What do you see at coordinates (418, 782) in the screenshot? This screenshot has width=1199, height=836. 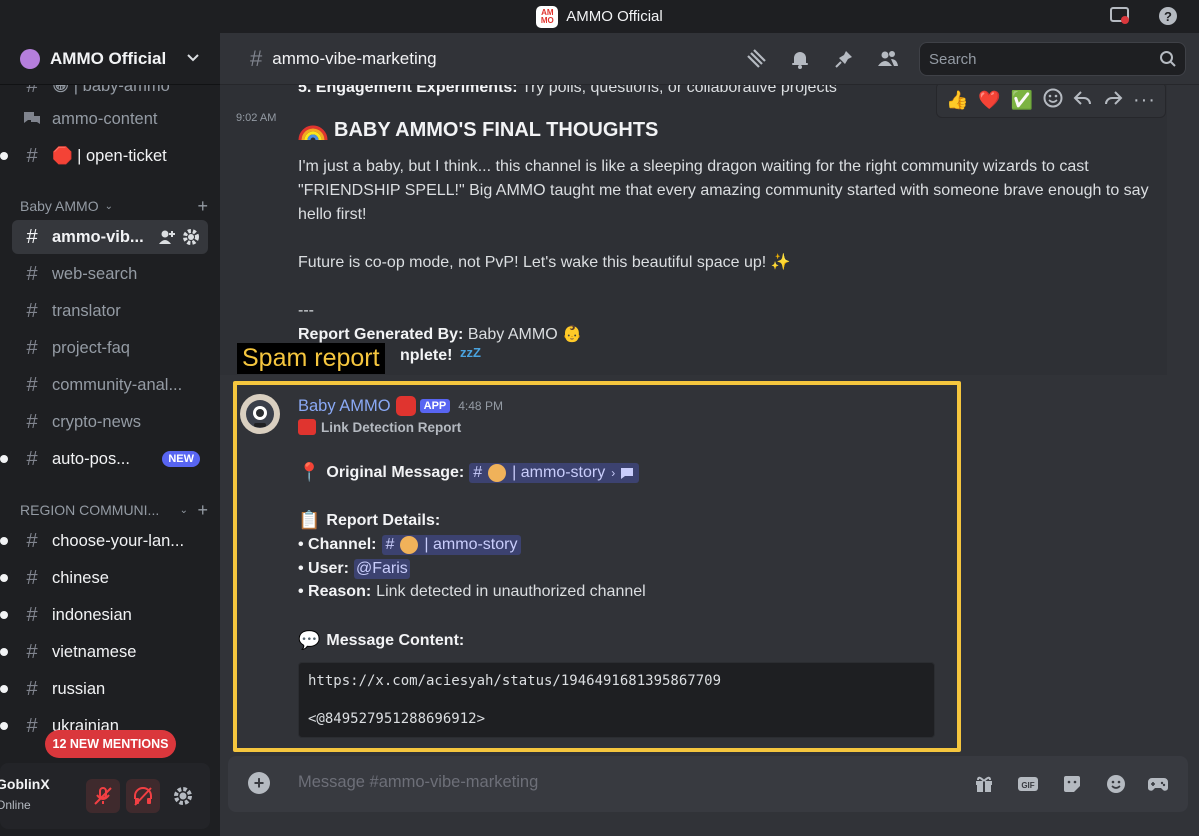 I see `message-input: Message #ammo-vibe-marketing` at bounding box center [418, 782].